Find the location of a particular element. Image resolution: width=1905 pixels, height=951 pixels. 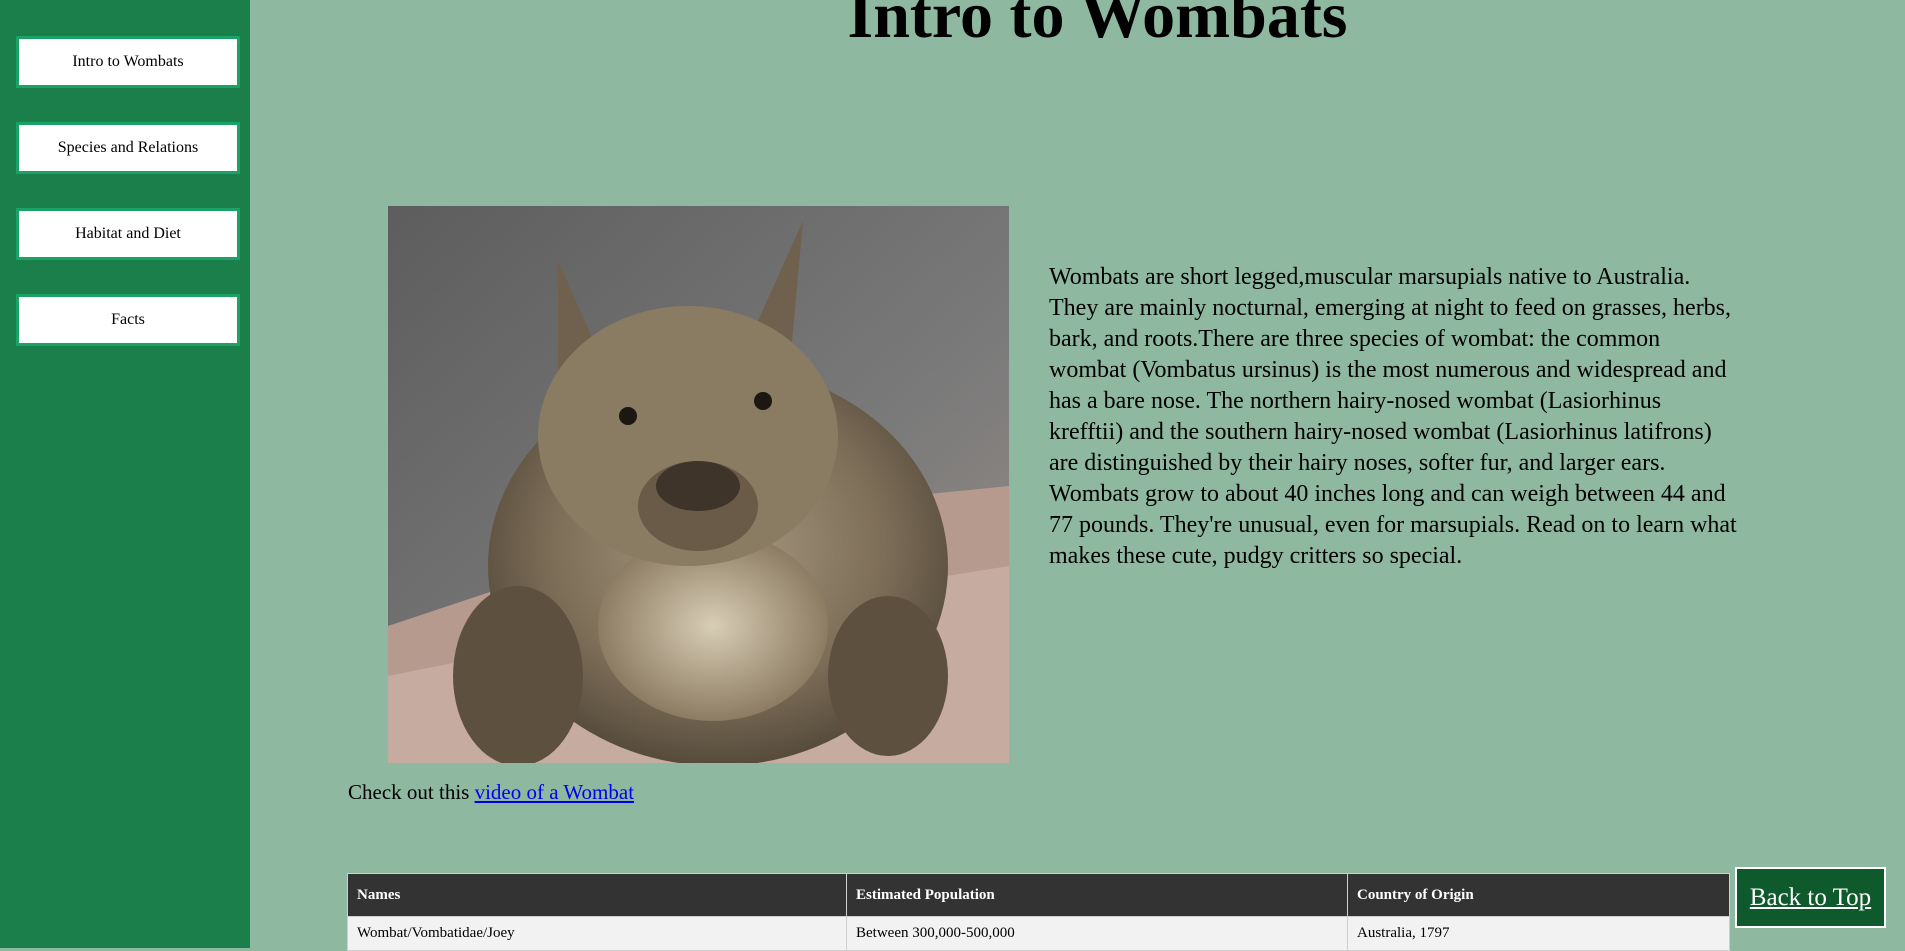

sidebar-item-label: Habitat and Diet is located at coordinates (128, 233).